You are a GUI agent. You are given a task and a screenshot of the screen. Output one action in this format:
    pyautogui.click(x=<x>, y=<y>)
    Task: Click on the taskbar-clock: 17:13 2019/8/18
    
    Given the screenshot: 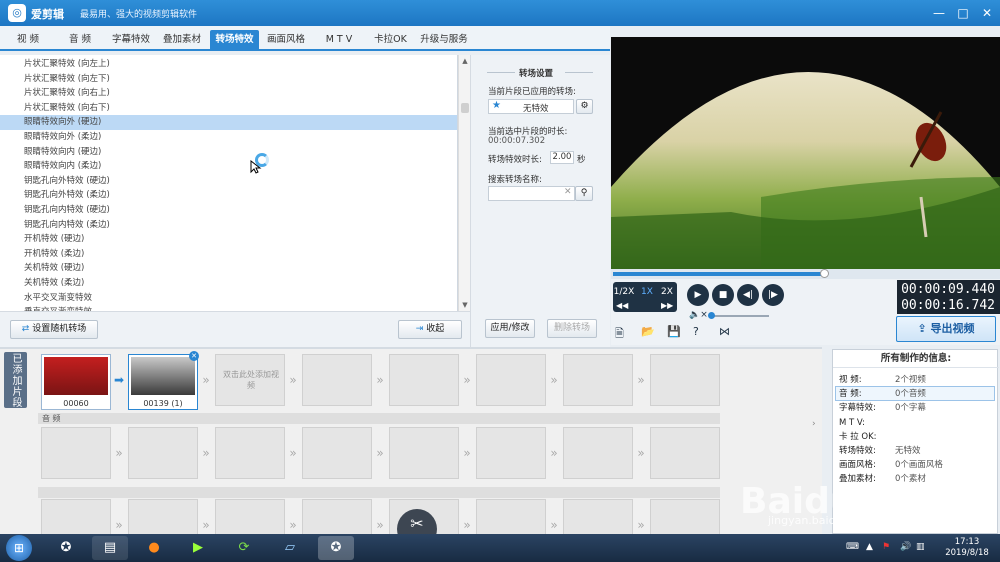 What is the action you would take?
    pyautogui.click(x=967, y=548)
    